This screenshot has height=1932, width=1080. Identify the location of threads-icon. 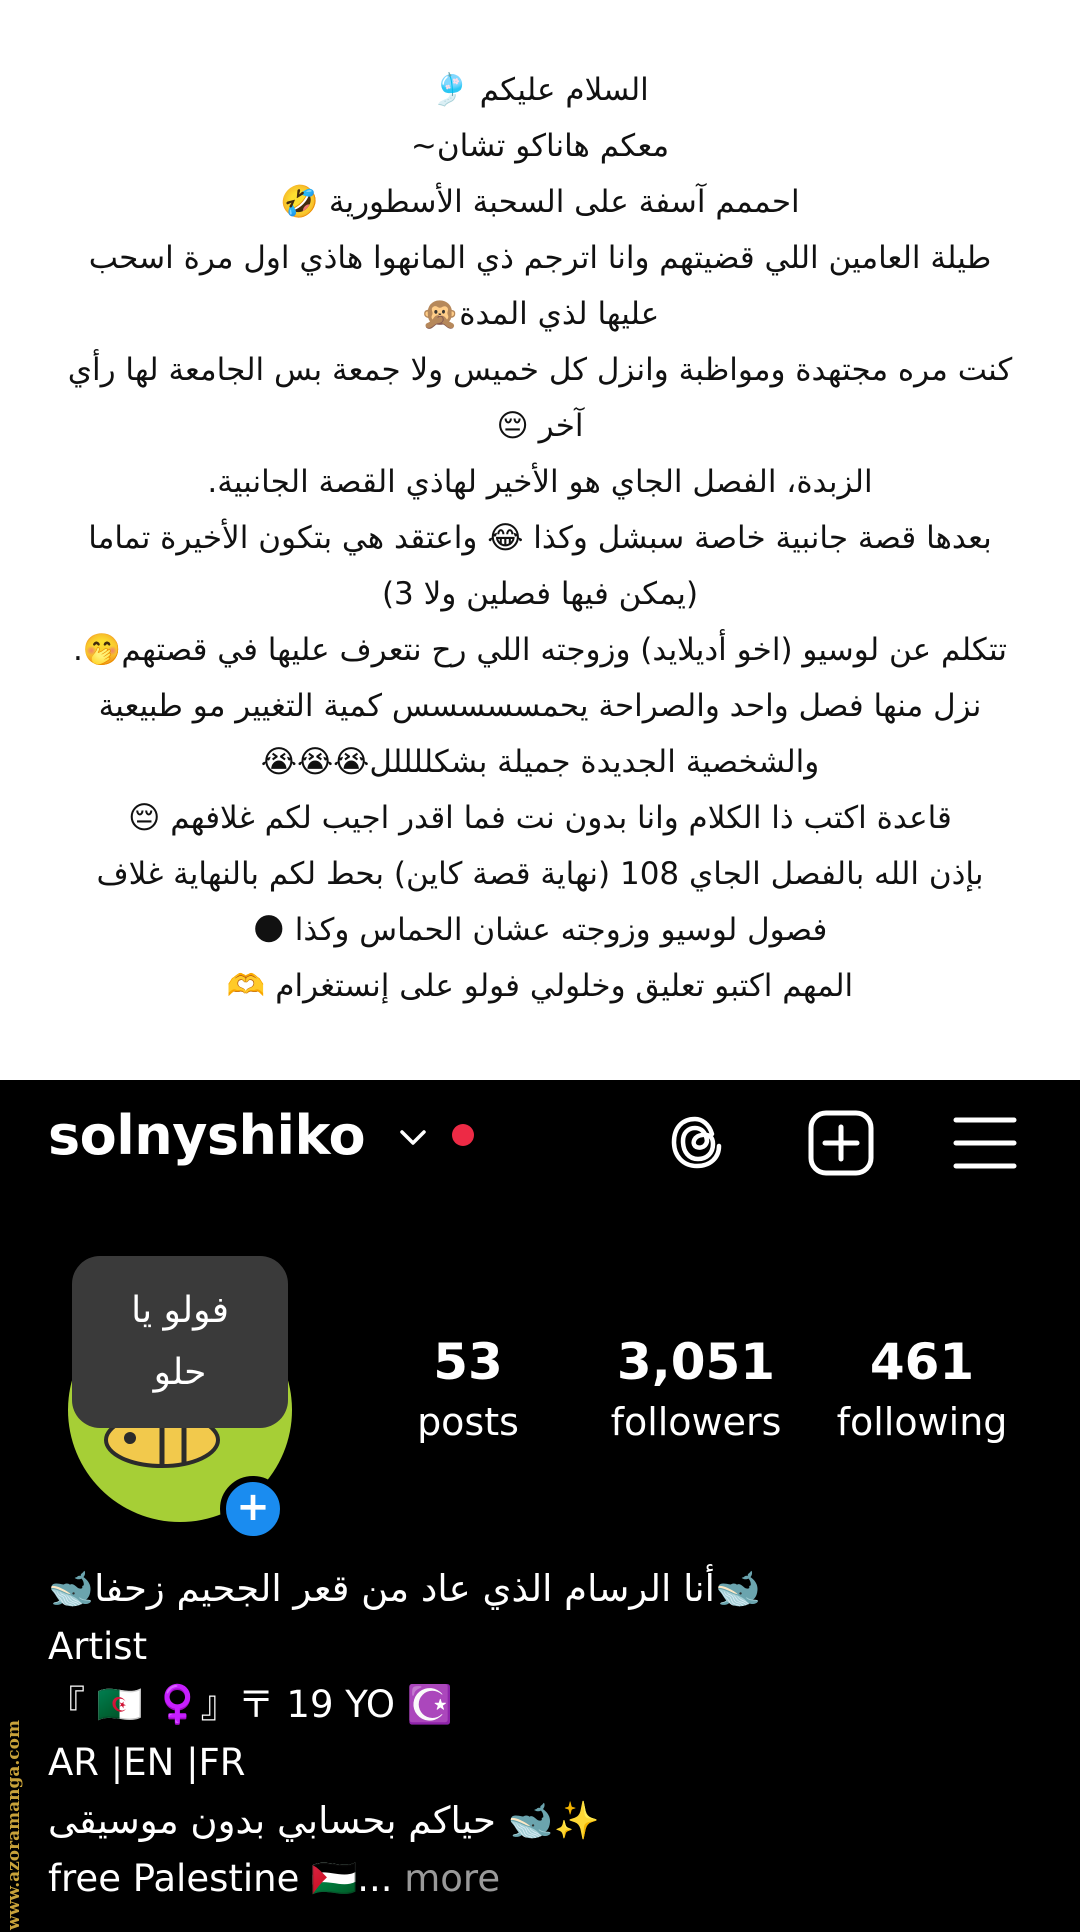
(697, 1143).